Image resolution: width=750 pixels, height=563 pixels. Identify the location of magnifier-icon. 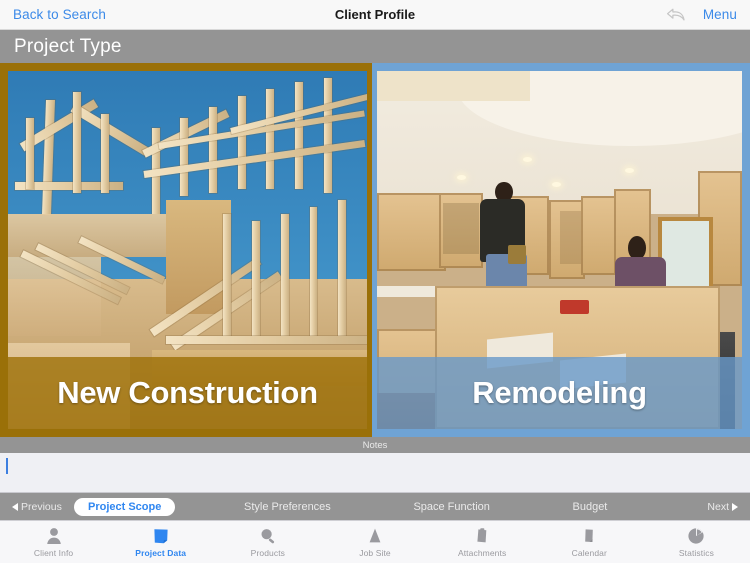
(268, 536).